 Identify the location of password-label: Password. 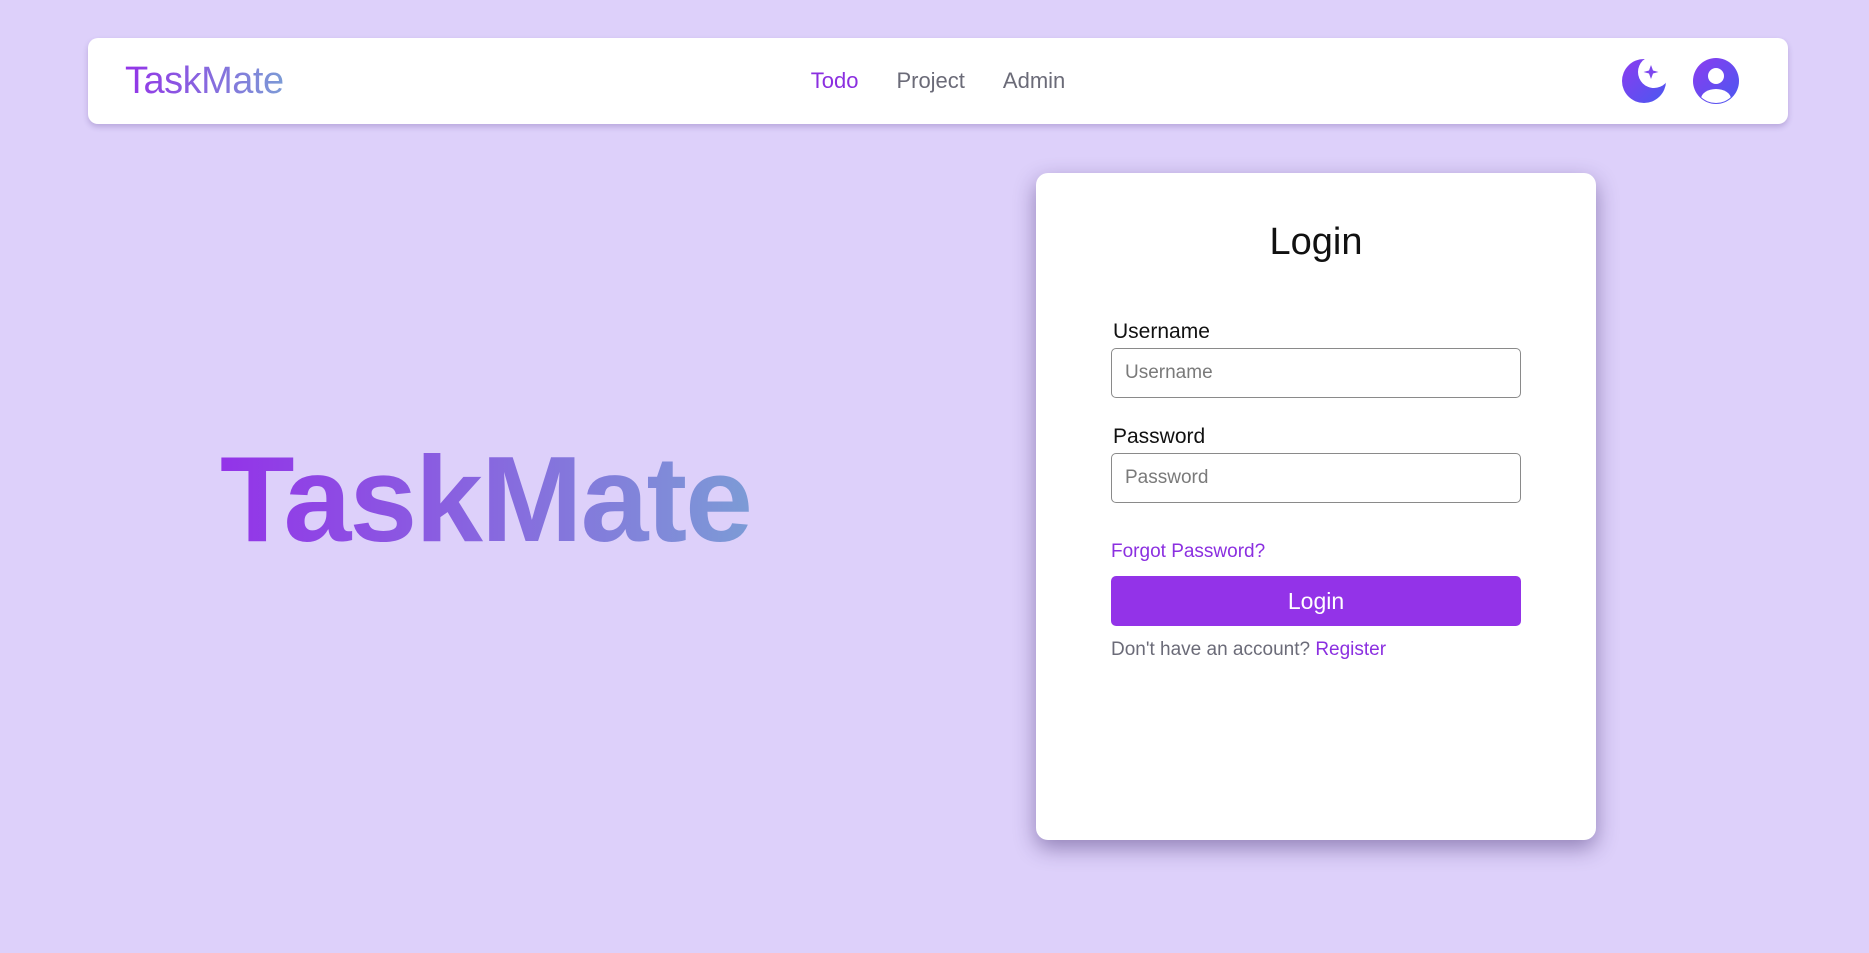
(1159, 436).